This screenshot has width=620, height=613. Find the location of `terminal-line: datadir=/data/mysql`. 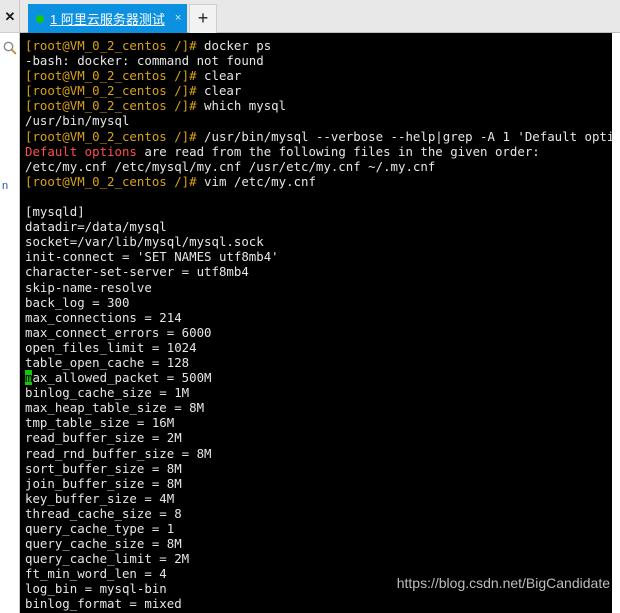

terminal-line: datadir=/data/mysql is located at coordinates (318, 226).